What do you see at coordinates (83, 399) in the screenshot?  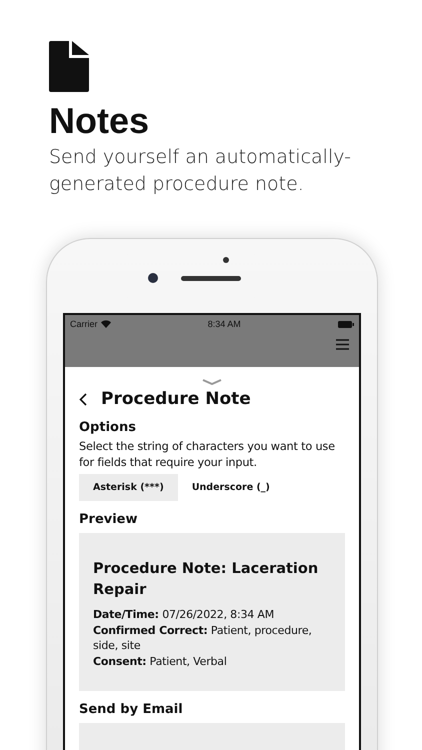 I see `back-icon` at bounding box center [83, 399].